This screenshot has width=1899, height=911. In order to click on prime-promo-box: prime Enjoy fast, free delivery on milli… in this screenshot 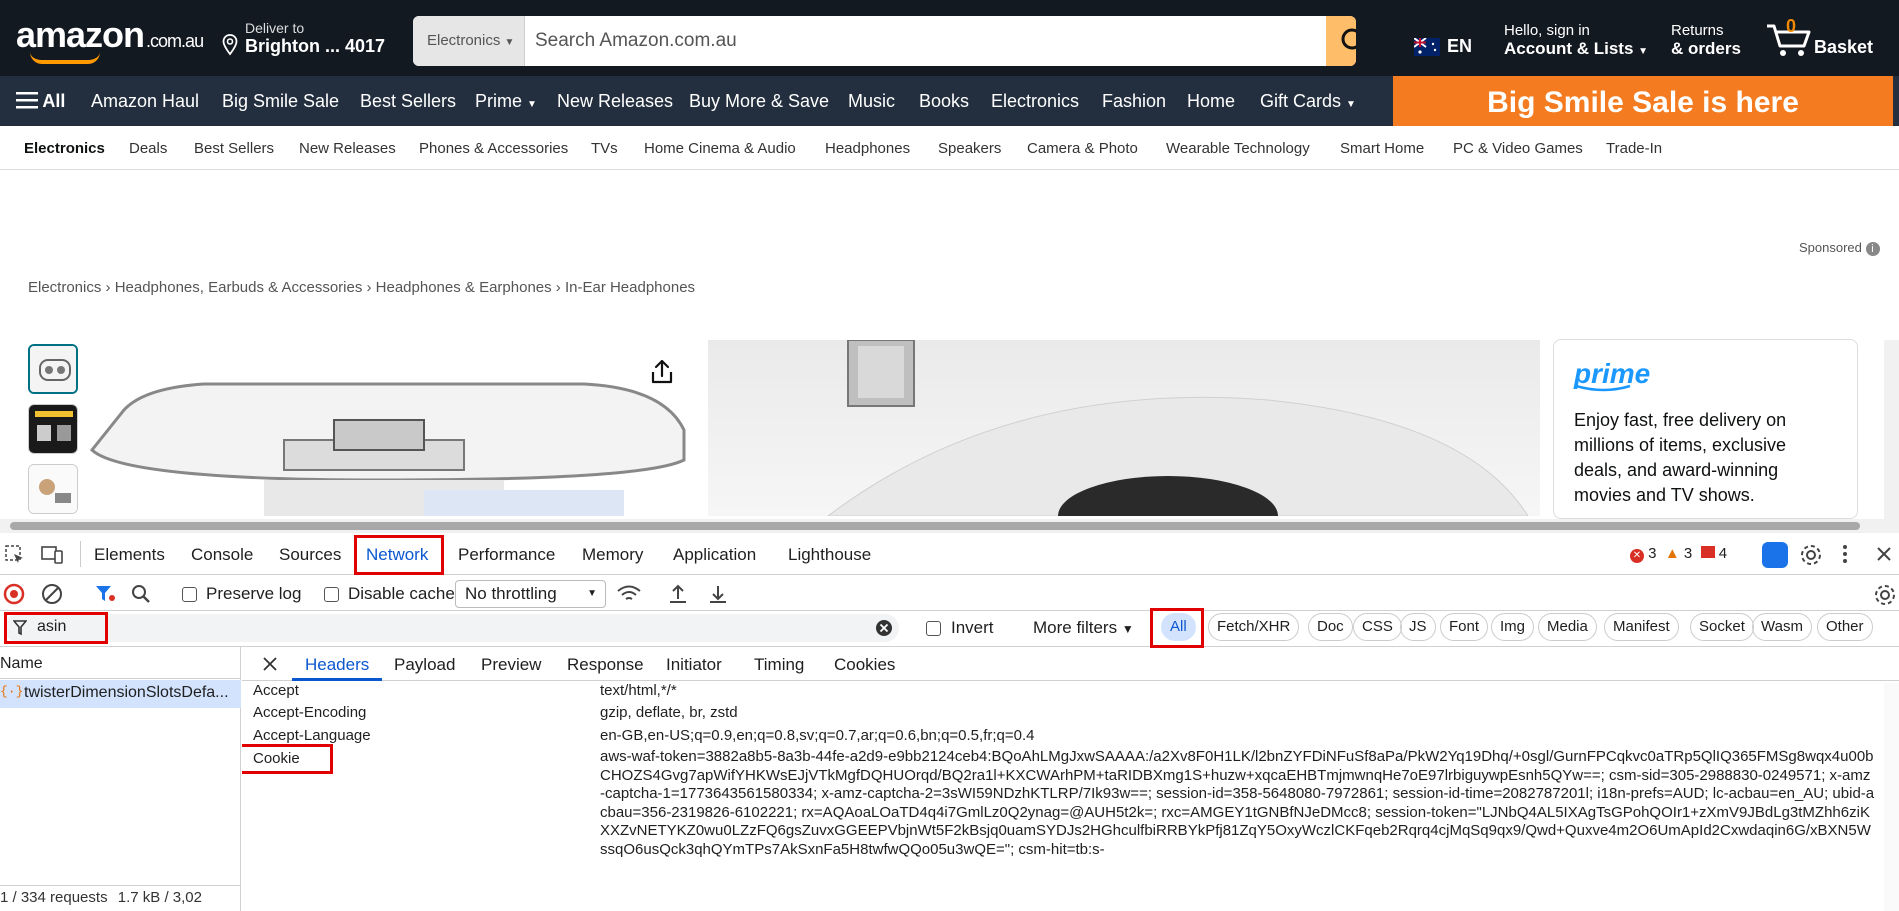, I will do `click(1705, 429)`.